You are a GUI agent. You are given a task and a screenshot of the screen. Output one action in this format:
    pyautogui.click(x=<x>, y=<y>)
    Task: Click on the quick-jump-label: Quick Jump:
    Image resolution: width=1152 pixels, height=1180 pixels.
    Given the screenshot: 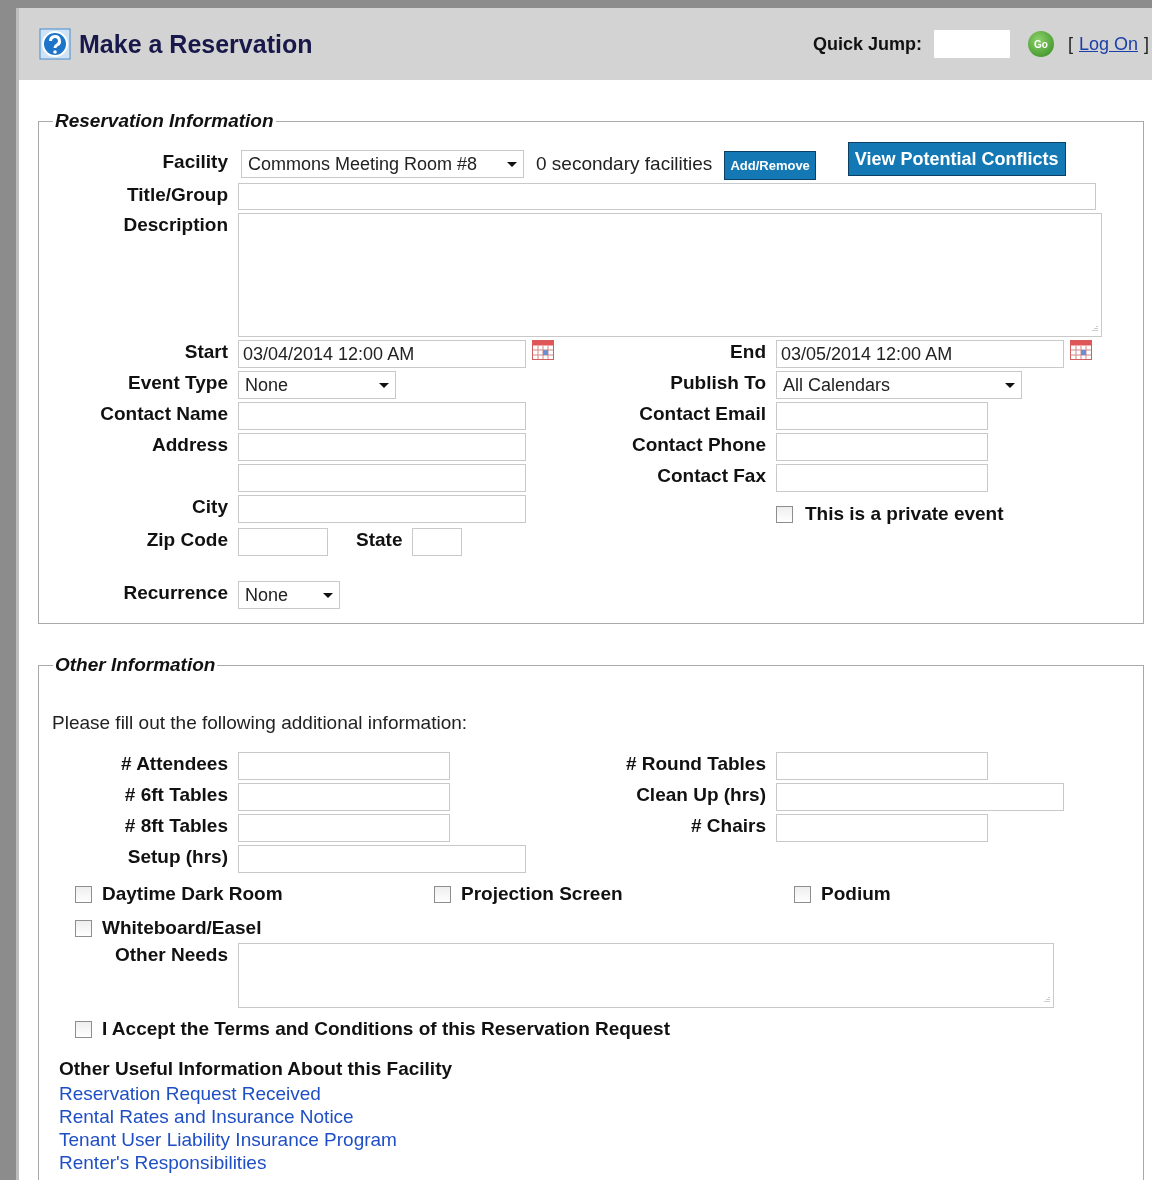 What is the action you would take?
    pyautogui.click(x=867, y=44)
    